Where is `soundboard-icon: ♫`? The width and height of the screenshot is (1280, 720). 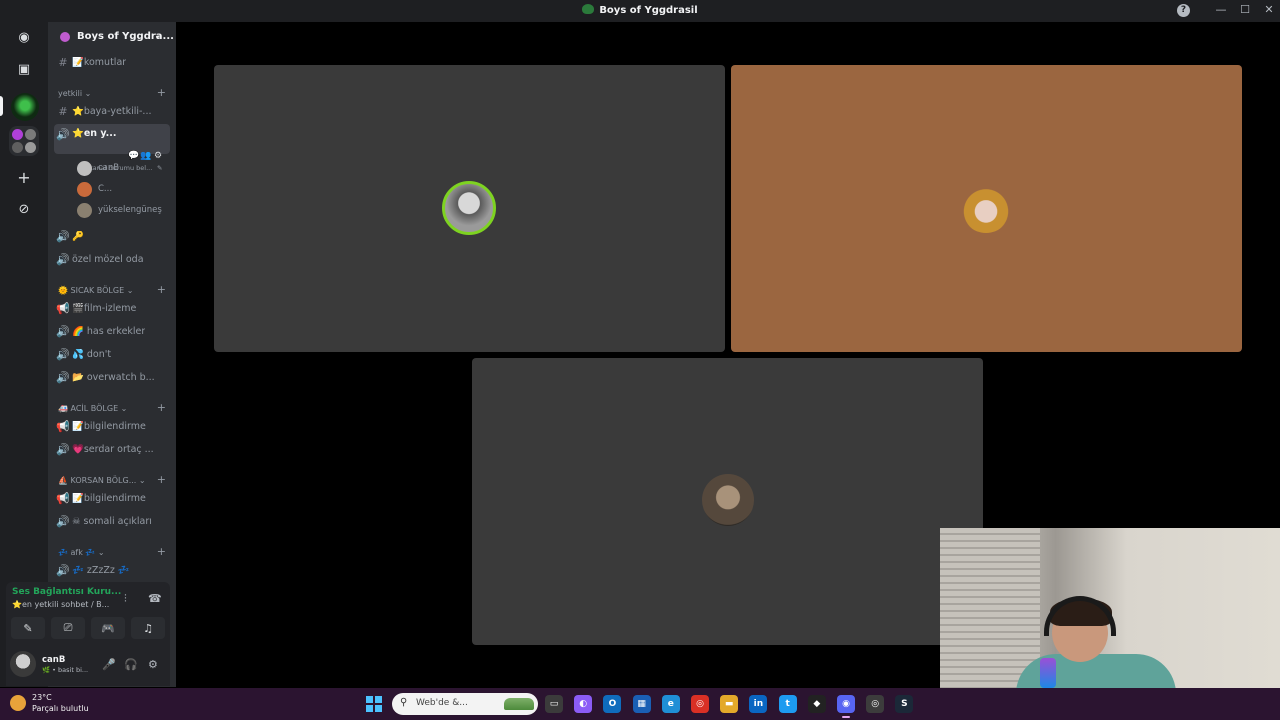 soundboard-icon: ♫ is located at coordinates (148, 628).